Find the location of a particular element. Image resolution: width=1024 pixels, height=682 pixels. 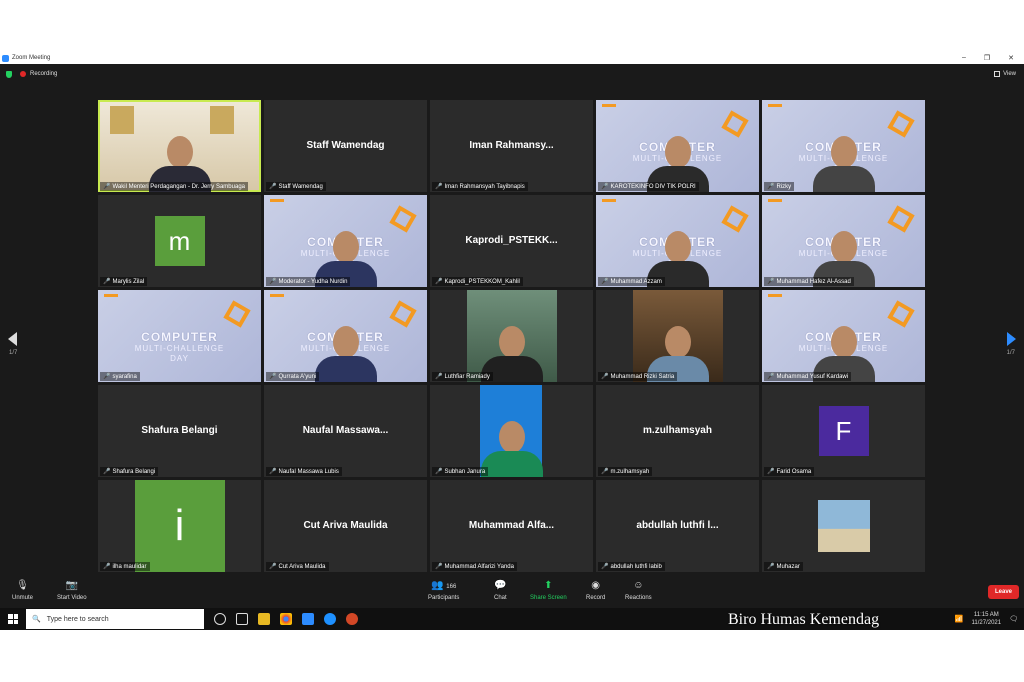

participant-tile: m 🎤 Marylis Zilal is located at coordinates (179, 241).